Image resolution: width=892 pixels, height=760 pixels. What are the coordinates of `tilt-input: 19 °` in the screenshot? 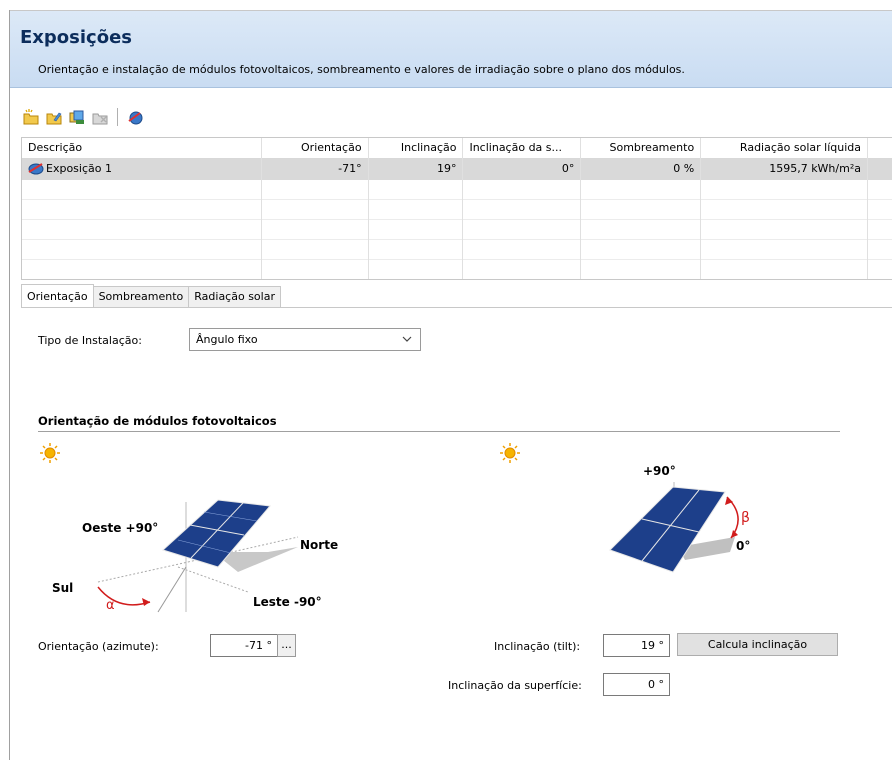 It's located at (636, 645).